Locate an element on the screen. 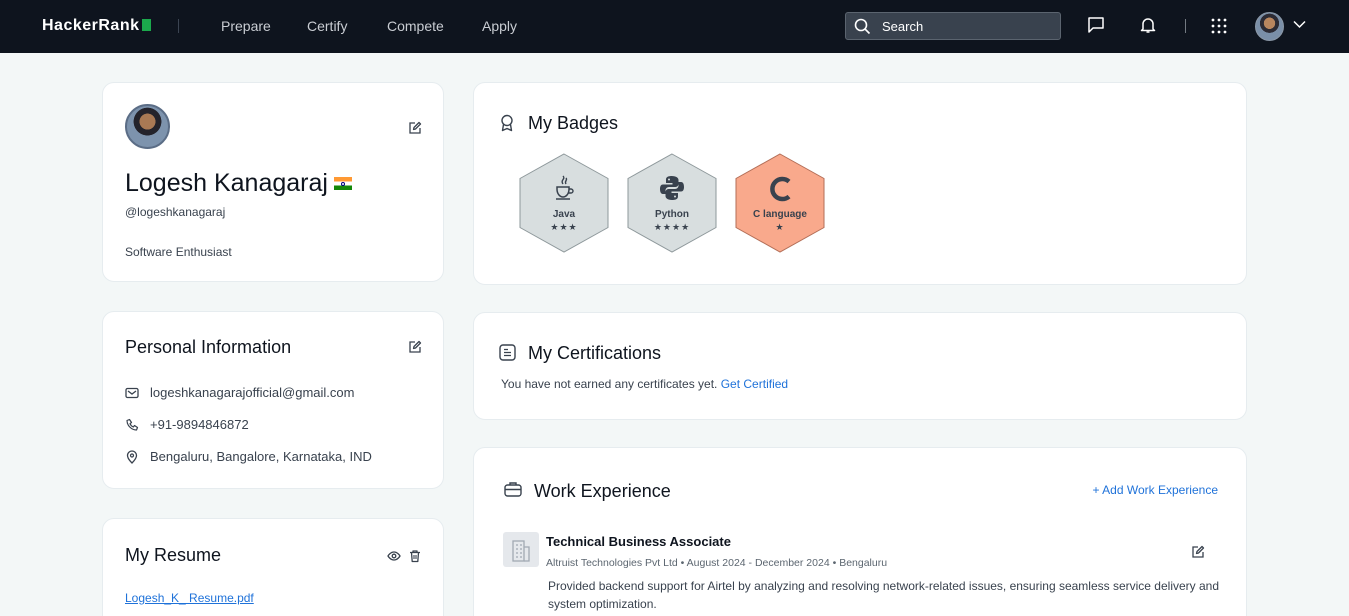 The image size is (1349, 616). badge-label: Java is located at coordinates (564, 214).